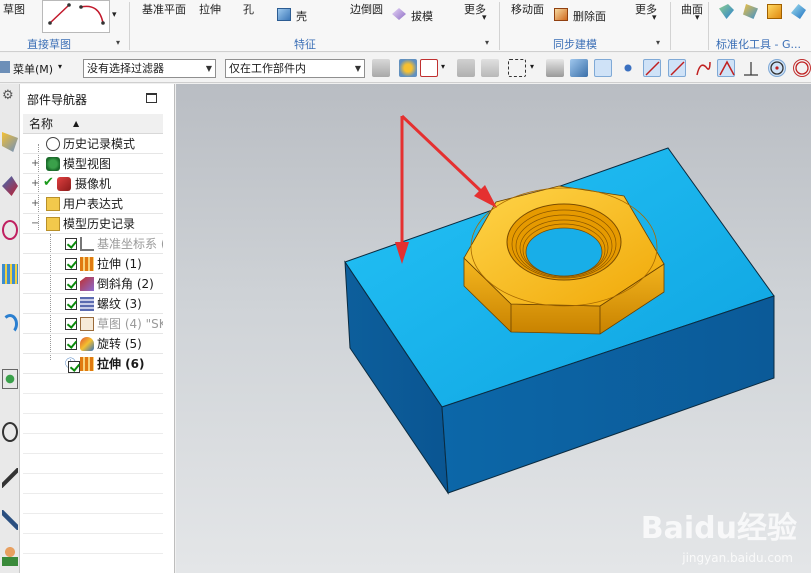 The width and height of the screenshot is (811, 573). Describe the element at coordinates (10, 379) in the screenshot. I see `web-browser-icon` at that location.